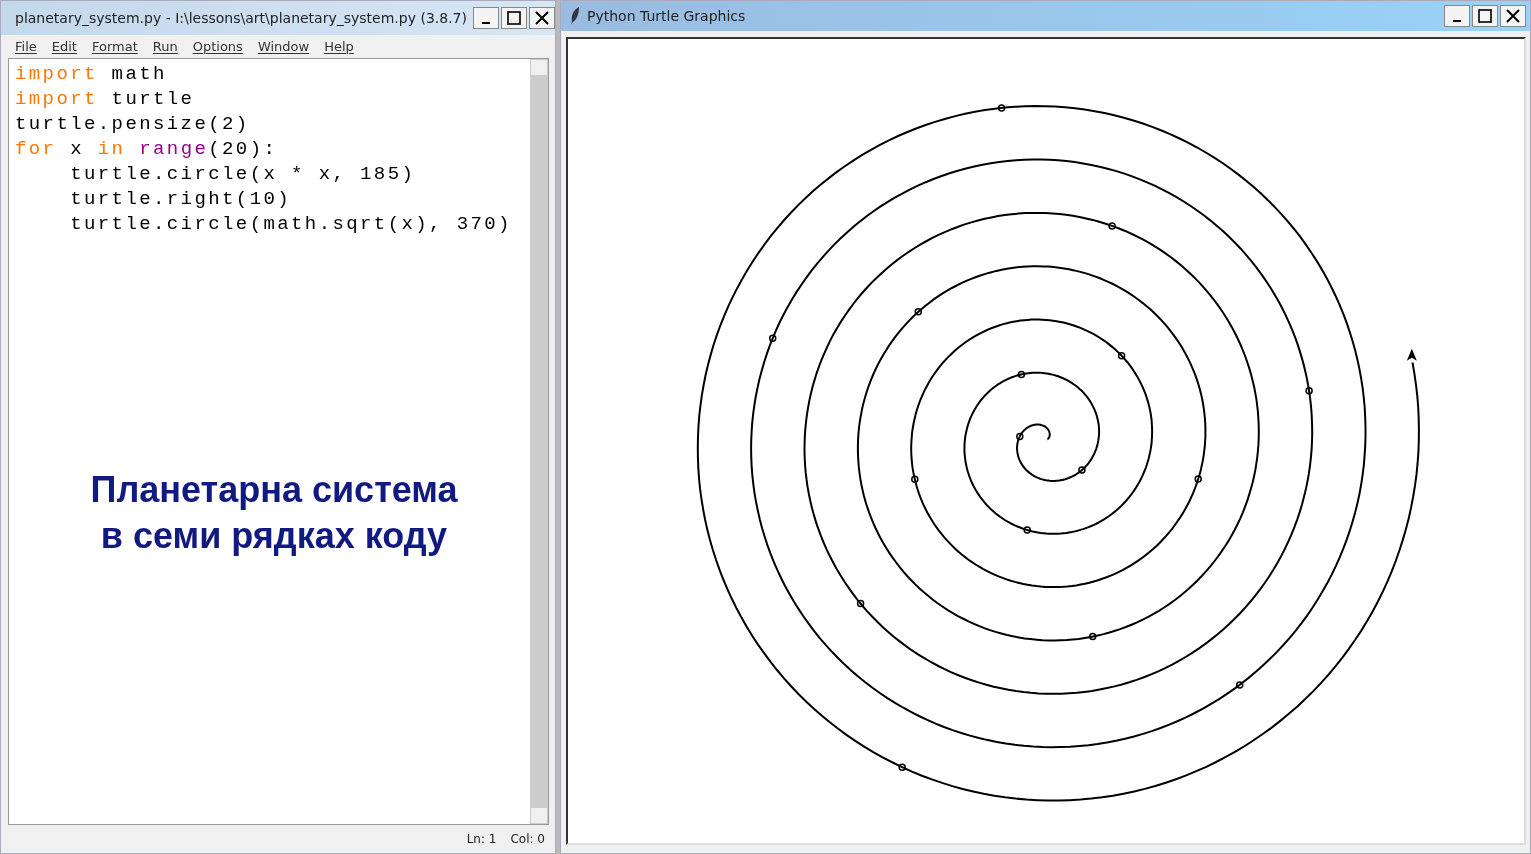 This screenshot has height=854, width=1531. What do you see at coordinates (339, 46) in the screenshot?
I see `menu-item: Help` at bounding box center [339, 46].